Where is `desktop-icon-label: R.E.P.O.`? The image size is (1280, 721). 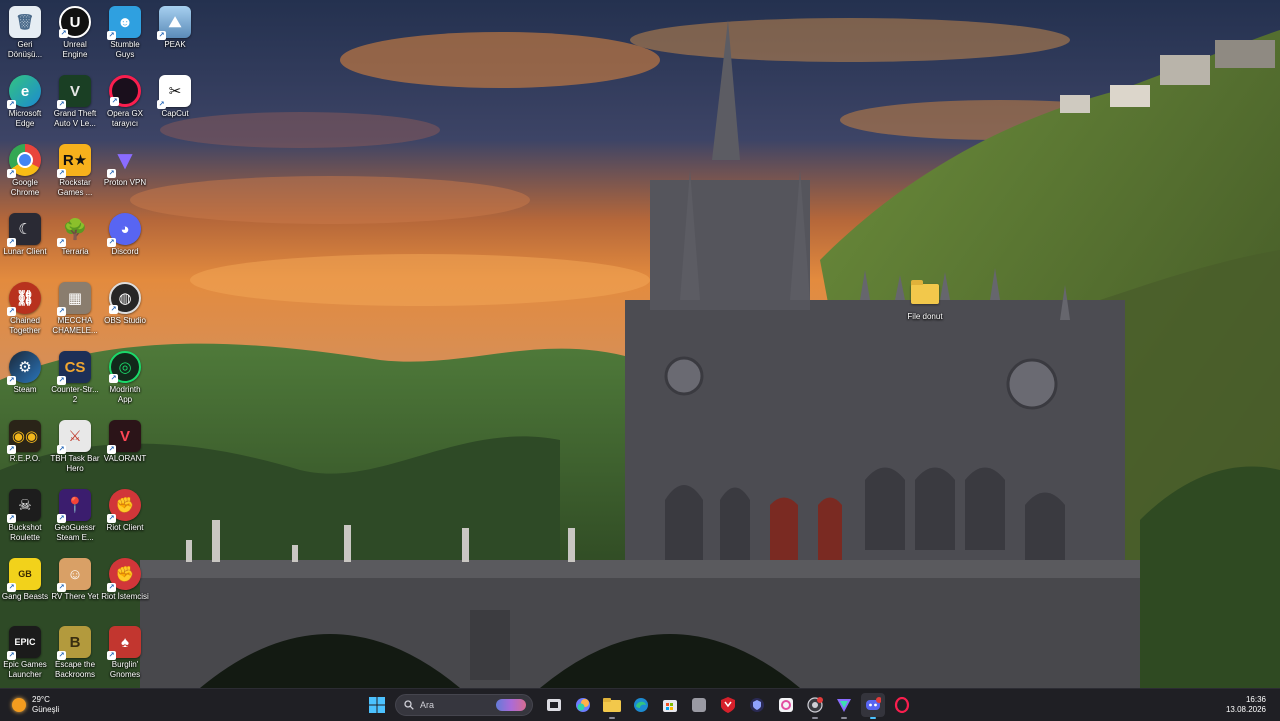
desktop-icon-label: R.E.P.O. is located at coordinates (25, 458).